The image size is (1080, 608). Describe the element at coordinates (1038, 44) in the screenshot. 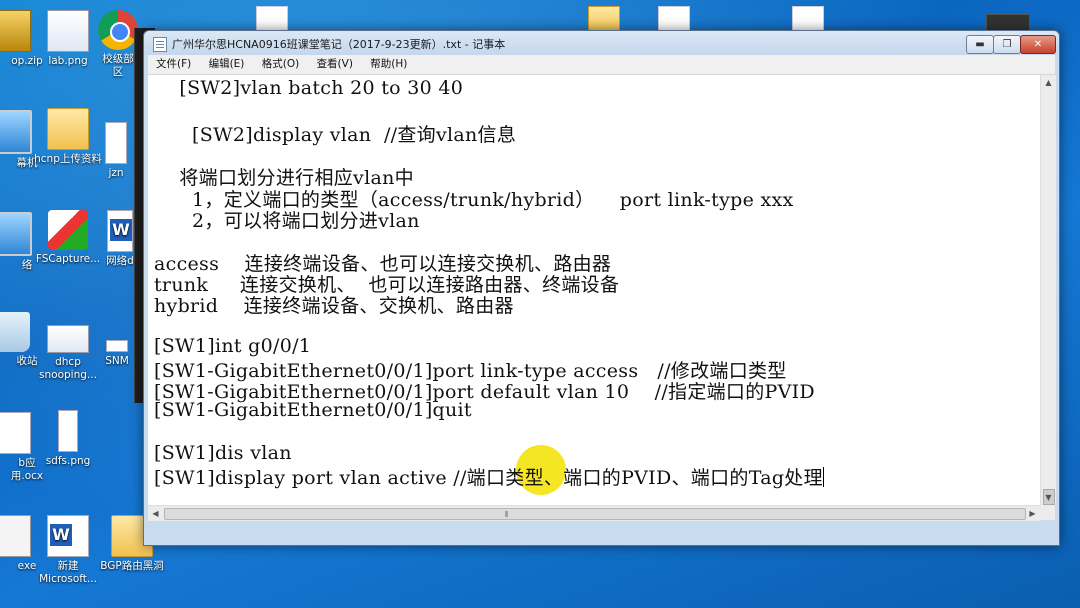

I see `close-button: ✕` at that location.